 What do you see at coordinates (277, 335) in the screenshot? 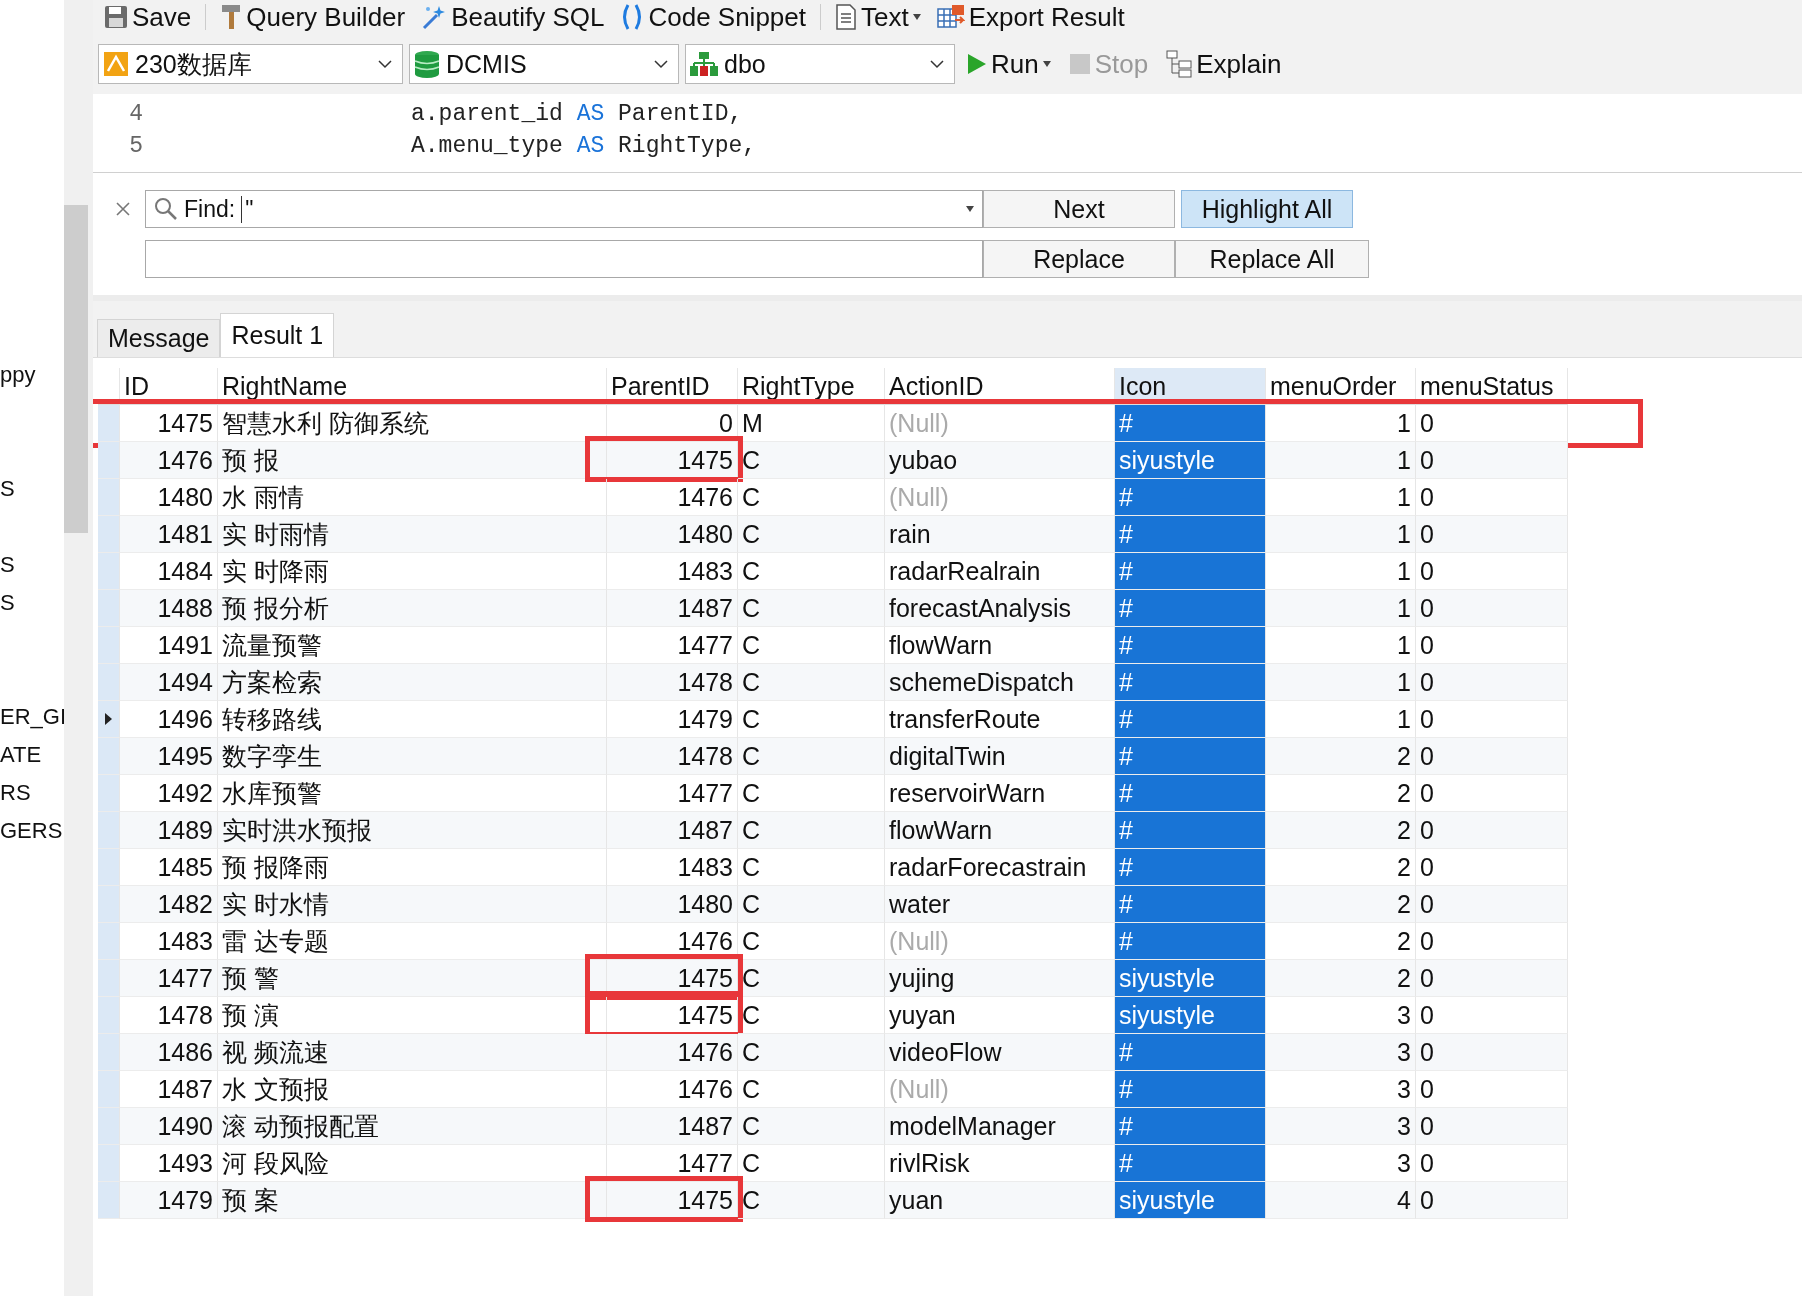
I see `result-tab: Result 1` at bounding box center [277, 335].